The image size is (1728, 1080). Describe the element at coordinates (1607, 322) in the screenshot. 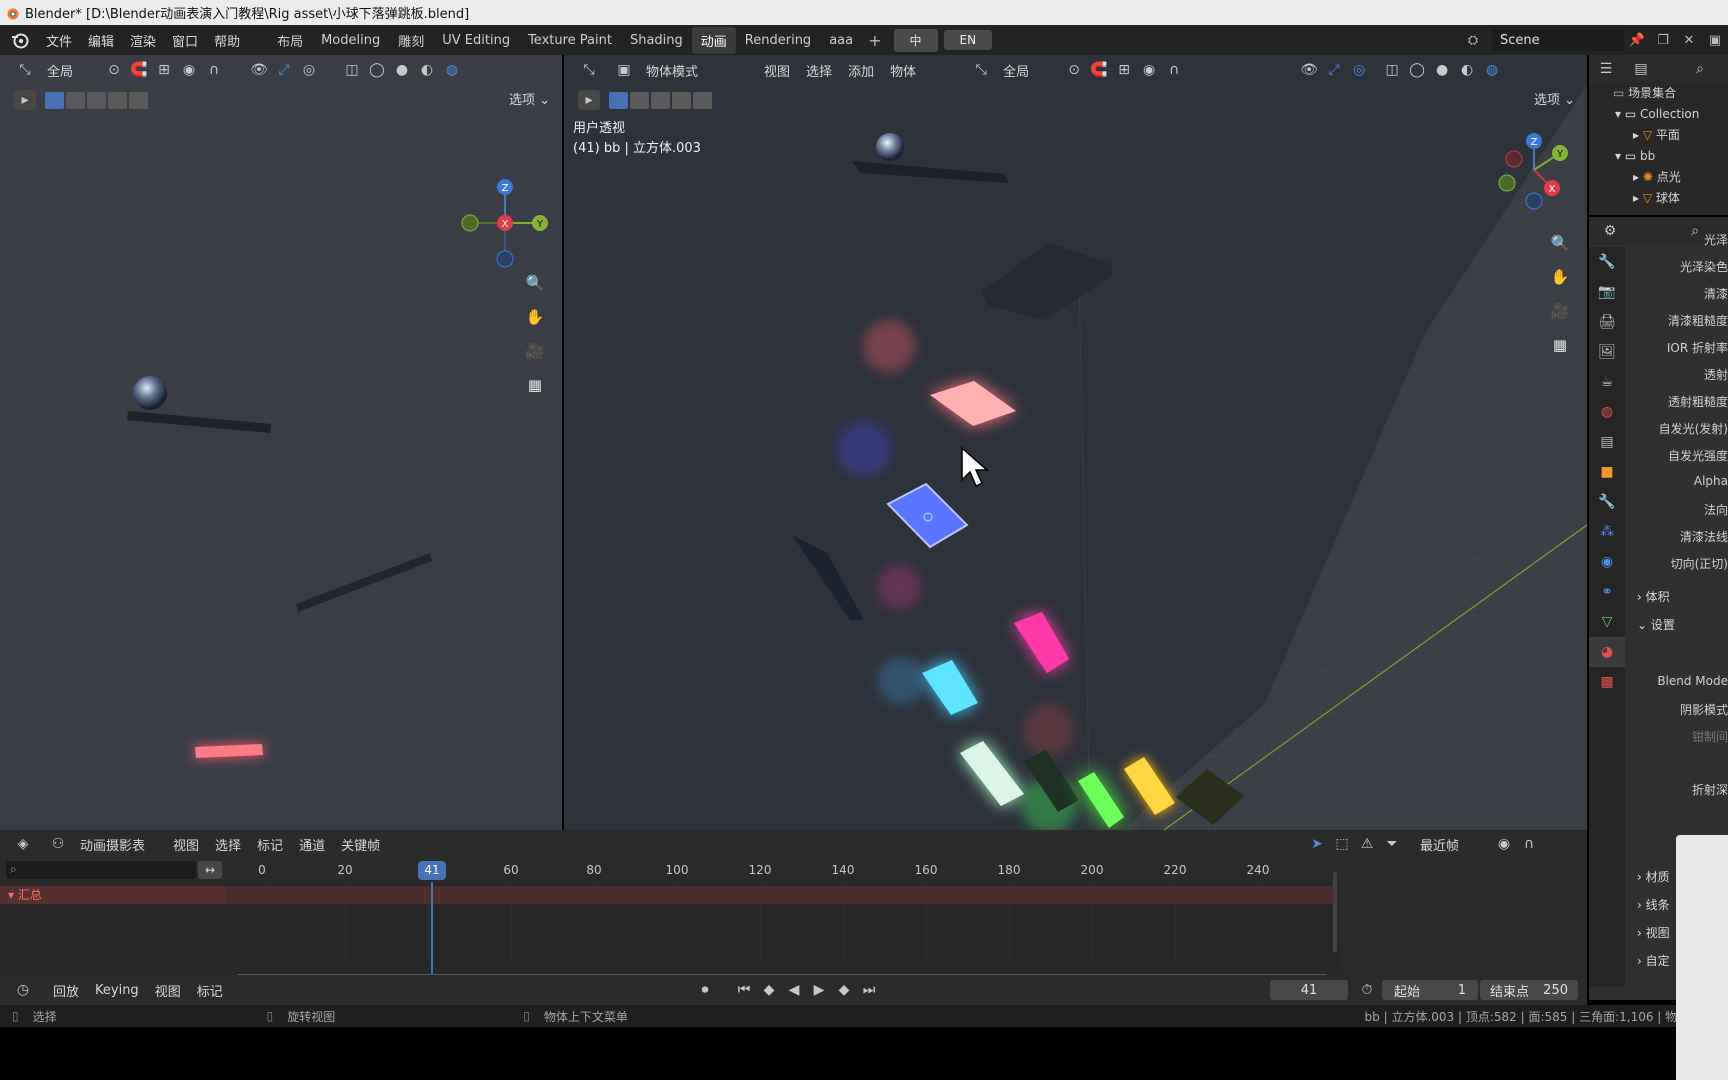

I see `output-tab-icon: 🖨` at that location.